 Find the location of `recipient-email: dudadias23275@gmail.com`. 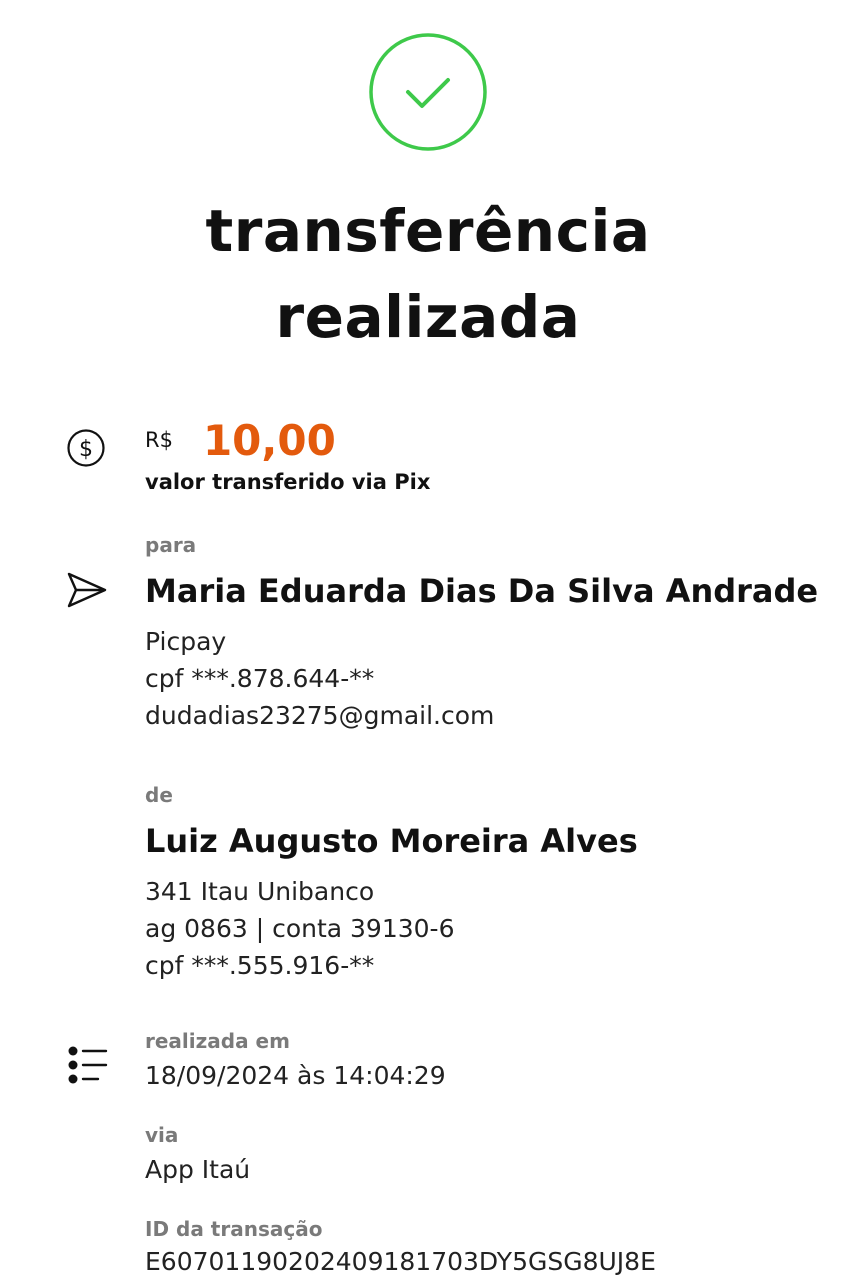

recipient-email: dudadias23275@gmail.com is located at coordinates (320, 715).